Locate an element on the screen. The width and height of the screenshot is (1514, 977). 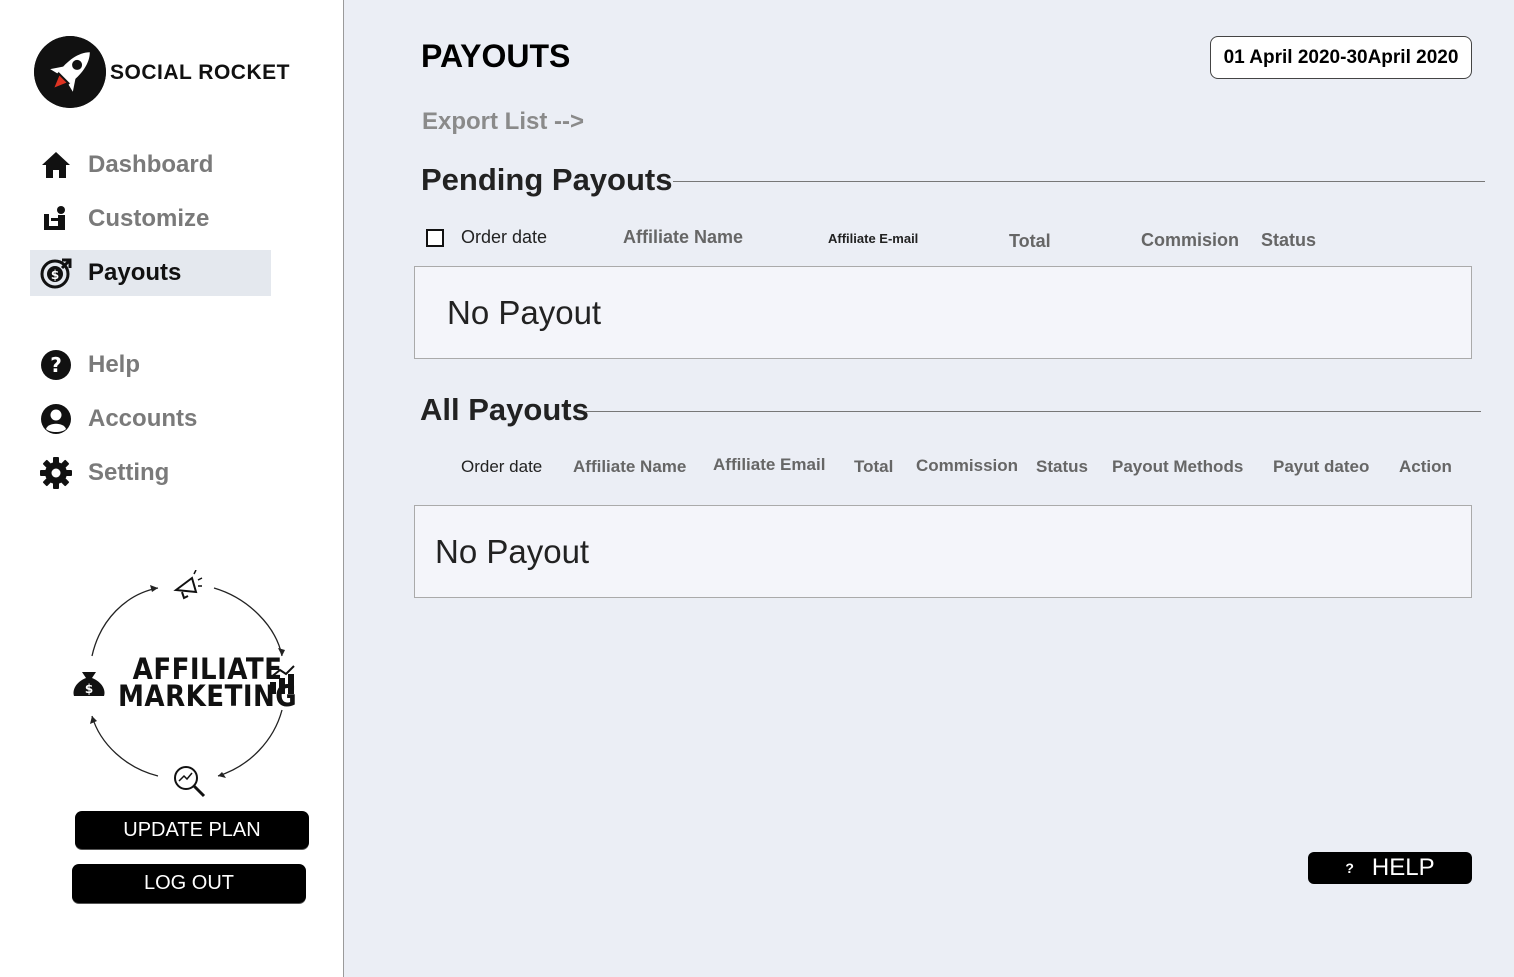
promo-line-2: MARKETING is located at coordinates (208, 696).